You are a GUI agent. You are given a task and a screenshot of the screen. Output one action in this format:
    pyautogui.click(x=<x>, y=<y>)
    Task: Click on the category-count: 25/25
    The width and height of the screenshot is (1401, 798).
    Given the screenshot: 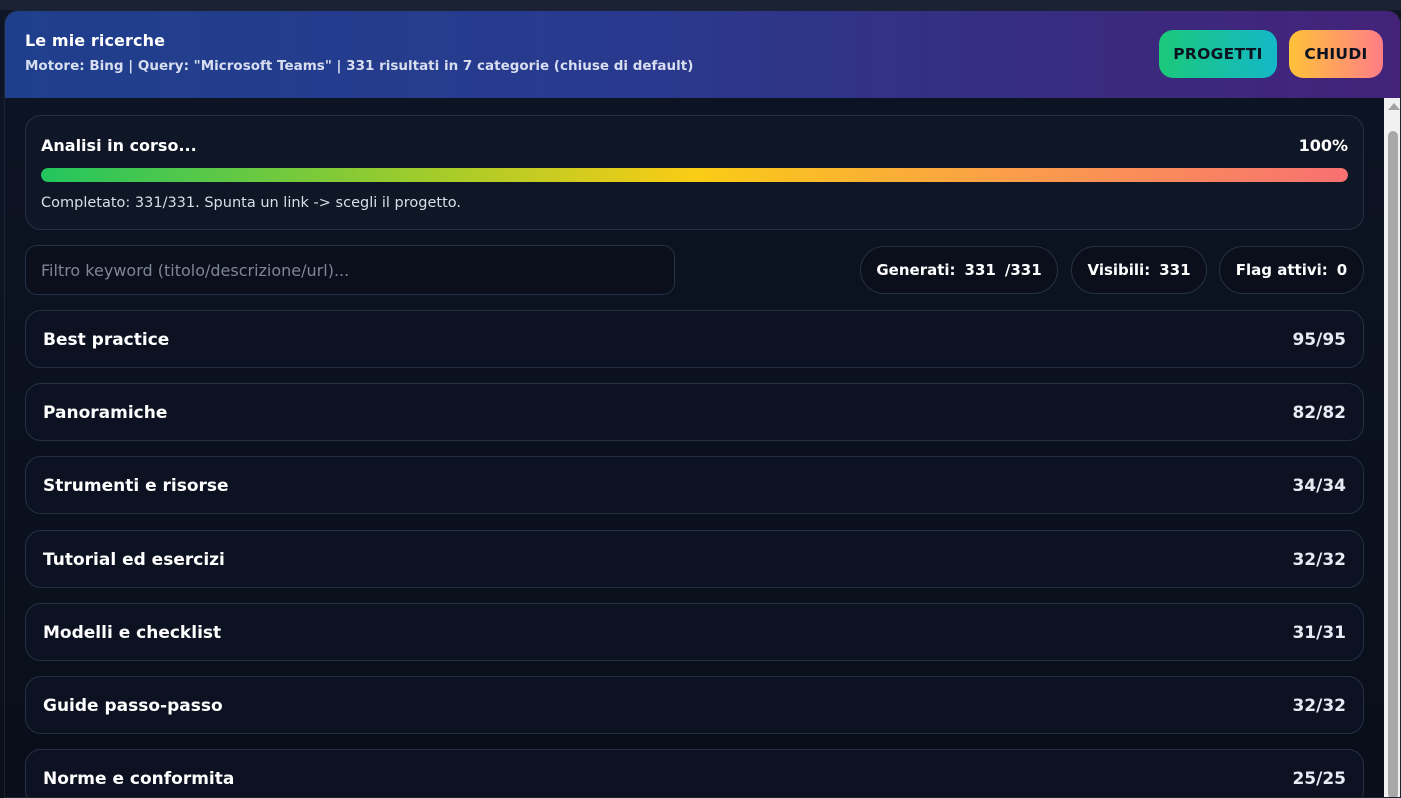 What is the action you would take?
    pyautogui.click(x=1319, y=779)
    